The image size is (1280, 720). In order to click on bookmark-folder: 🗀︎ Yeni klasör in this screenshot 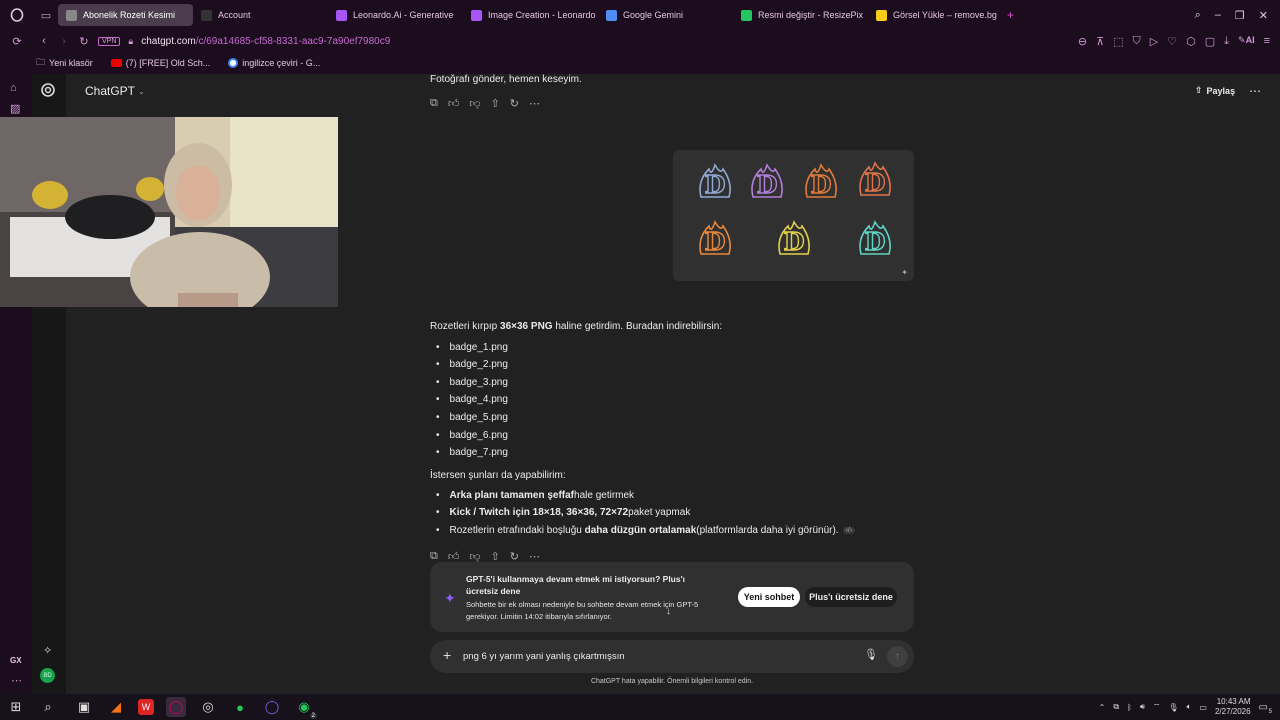, I will do `click(64, 63)`.